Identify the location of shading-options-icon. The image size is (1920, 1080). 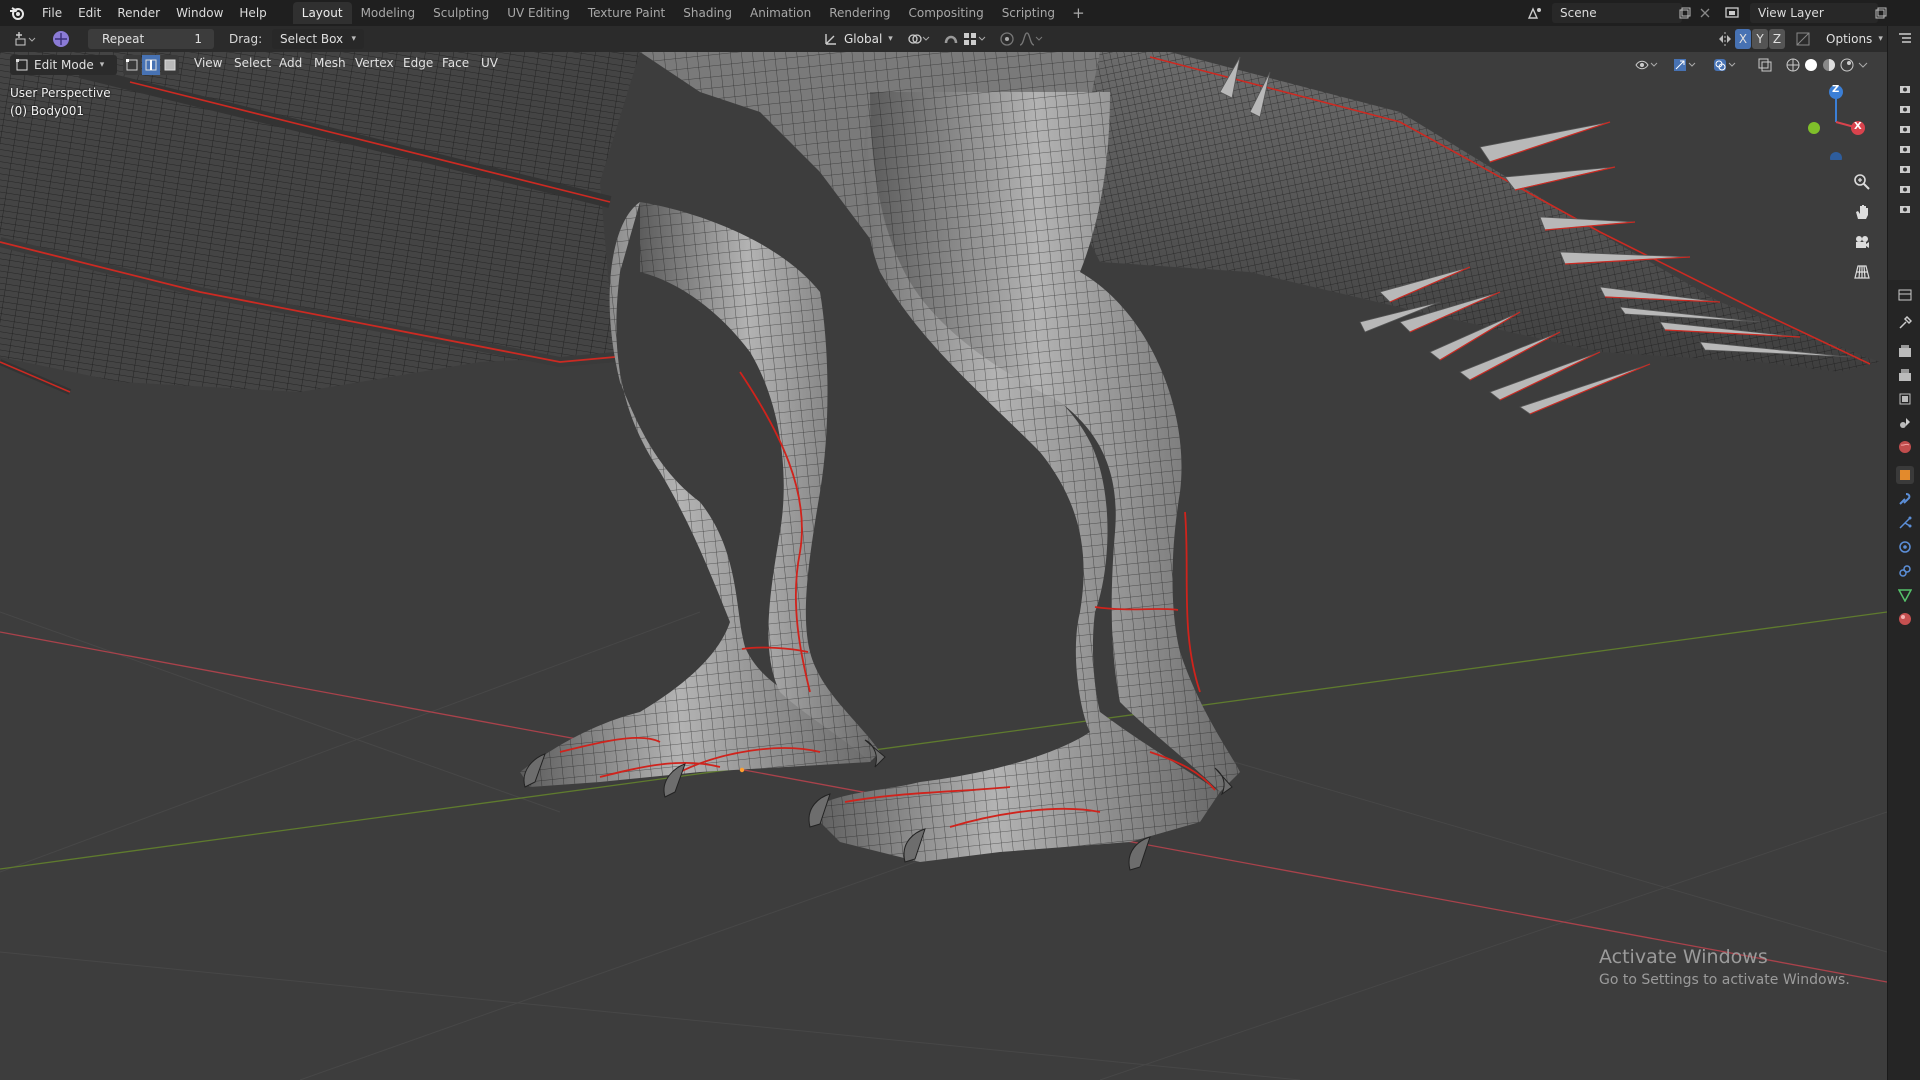
(1863, 65).